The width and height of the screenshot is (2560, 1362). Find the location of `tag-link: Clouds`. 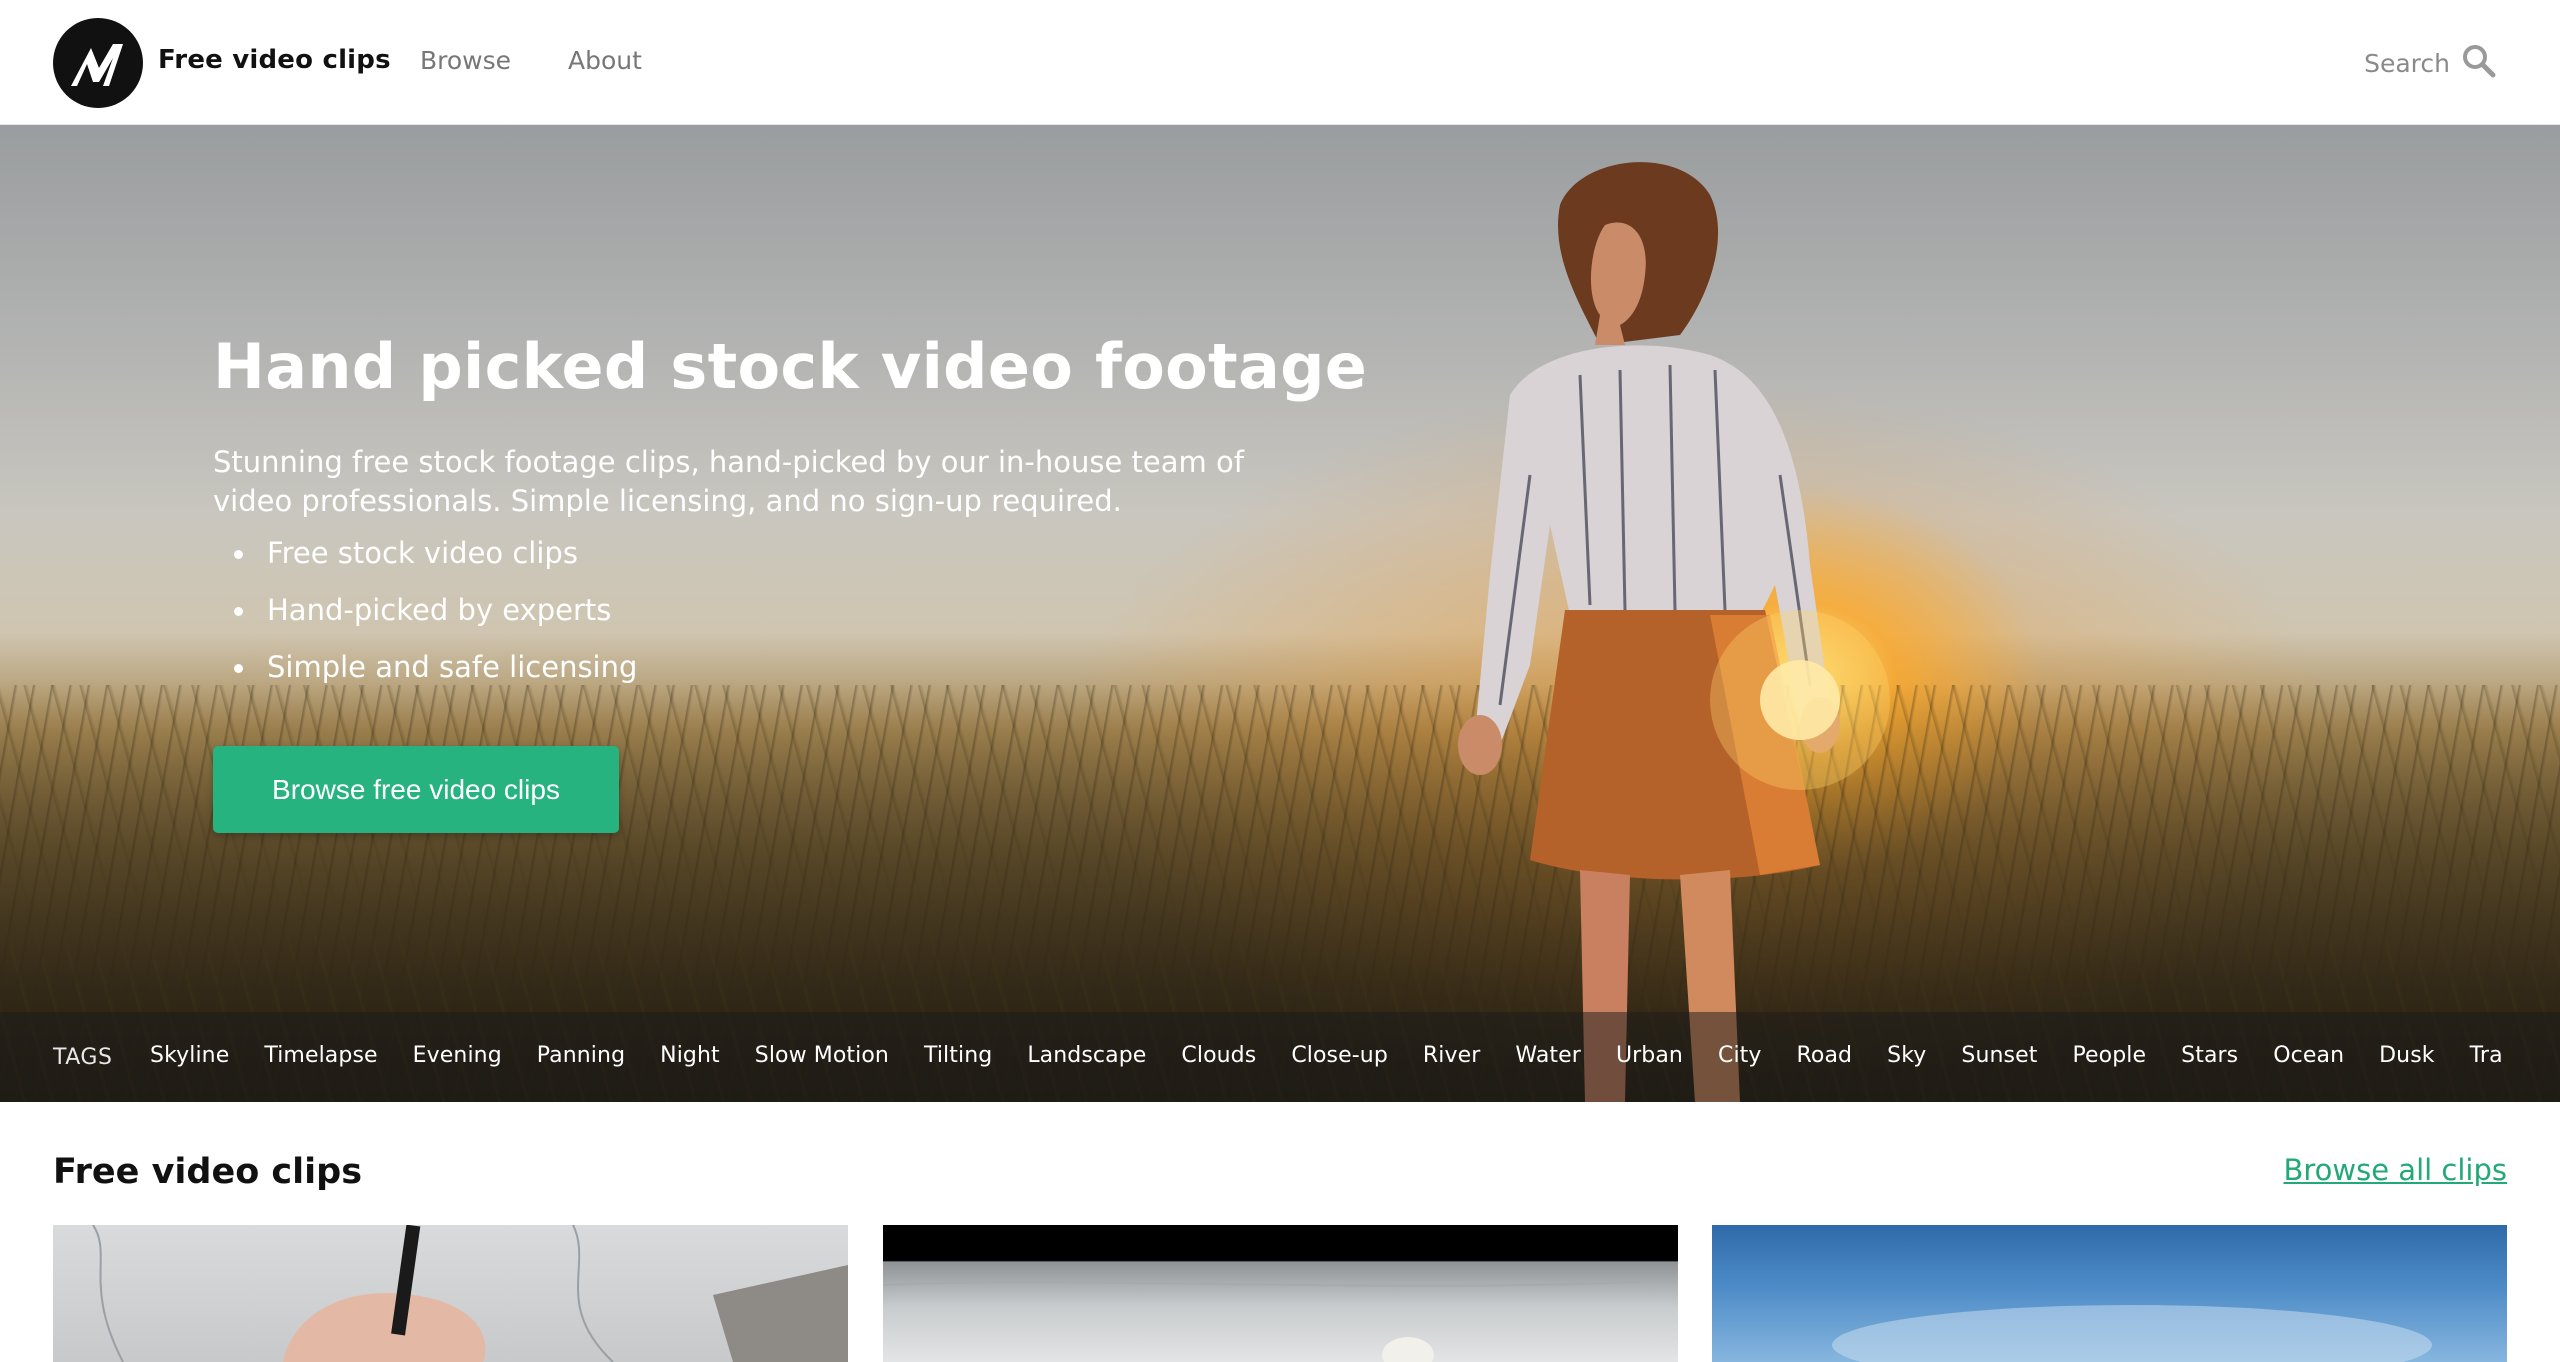

tag-link: Clouds is located at coordinates (1218, 1055).